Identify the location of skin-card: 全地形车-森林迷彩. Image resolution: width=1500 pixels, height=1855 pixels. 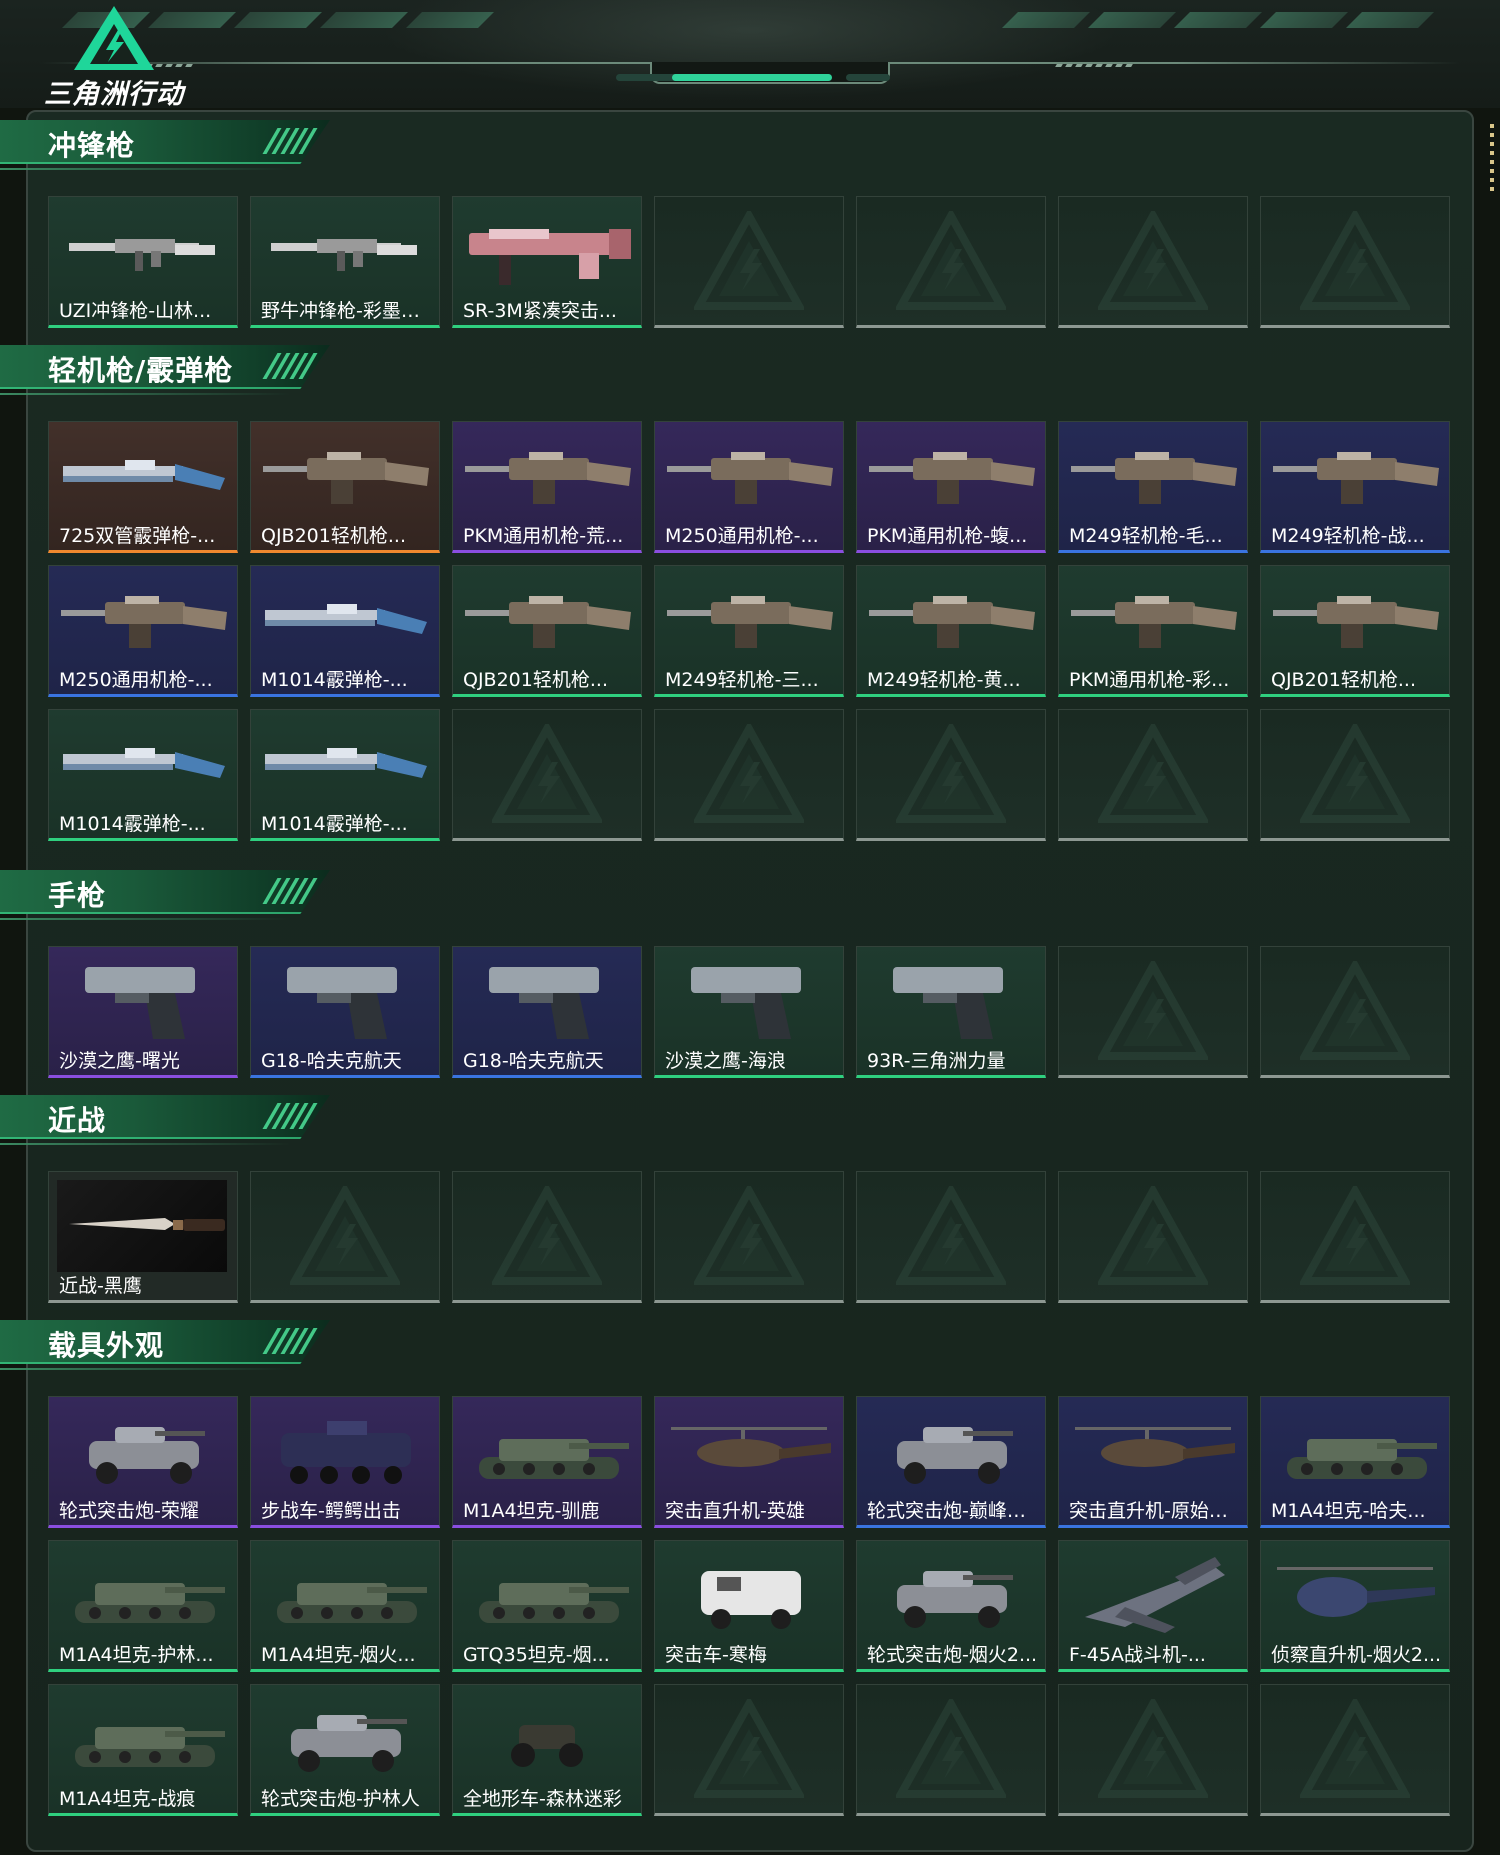
(547, 1750).